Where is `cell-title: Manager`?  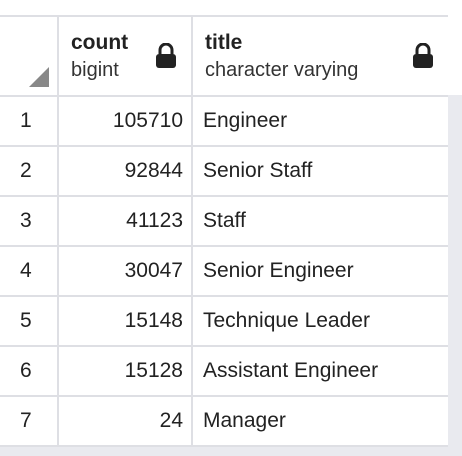 cell-title: Manager is located at coordinates (320, 421).